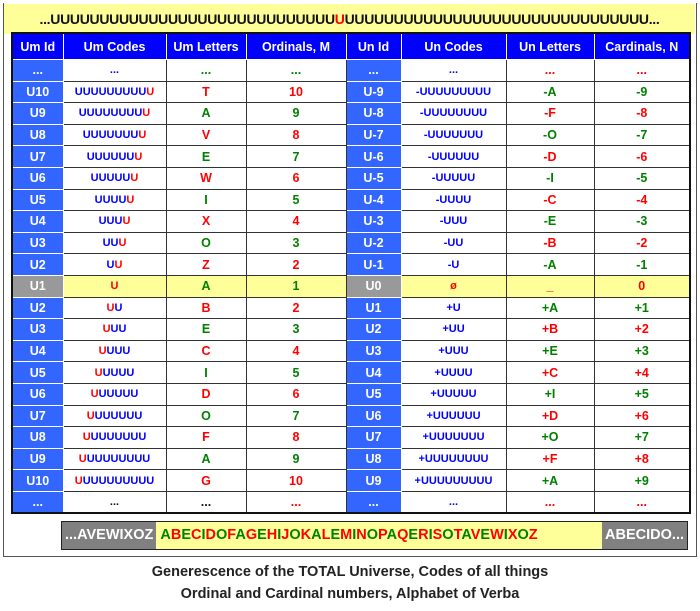 Image resolution: width=700 pixels, height=611 pixels. What do you see at coordinates (642, 113) in the screenshot?
I see `cardinal-cell: -8` at bounding box center [642, 113].